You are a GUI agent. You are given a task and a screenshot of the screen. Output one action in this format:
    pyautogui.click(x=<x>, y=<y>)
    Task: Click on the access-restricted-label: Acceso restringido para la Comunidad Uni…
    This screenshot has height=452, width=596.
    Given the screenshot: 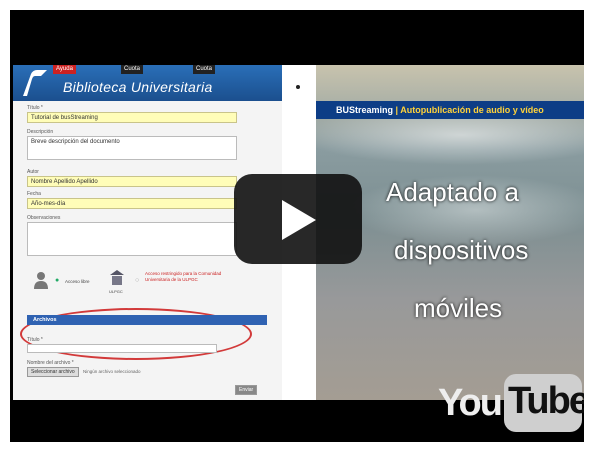 What is the action you would take?
    pyautogui.click(x=183, y=276)
    